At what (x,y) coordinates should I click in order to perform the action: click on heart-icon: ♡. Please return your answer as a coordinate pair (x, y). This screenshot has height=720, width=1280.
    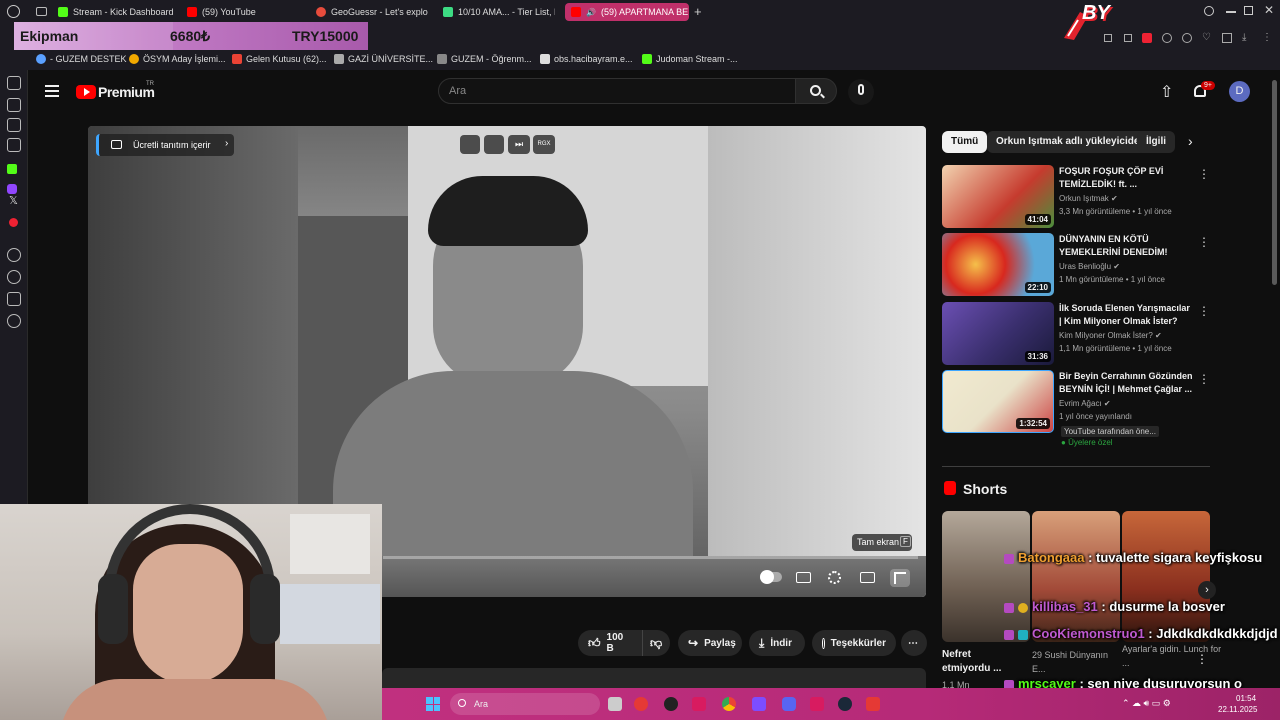
    Looking at the image, I should click on (1206, 37).